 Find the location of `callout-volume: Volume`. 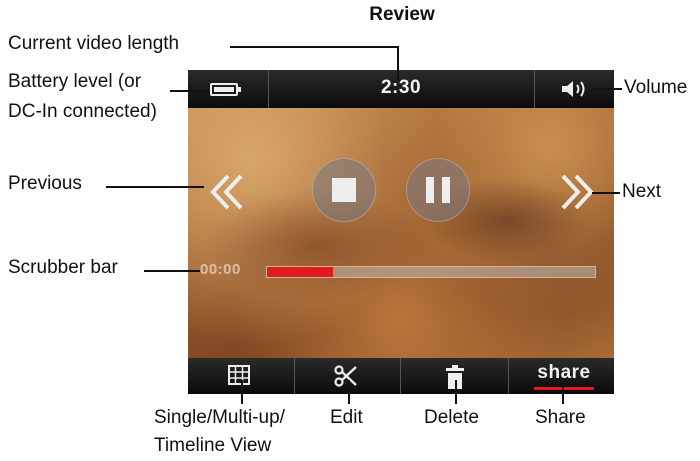

callout-volume: Volume is located at coordinates (656, 87).